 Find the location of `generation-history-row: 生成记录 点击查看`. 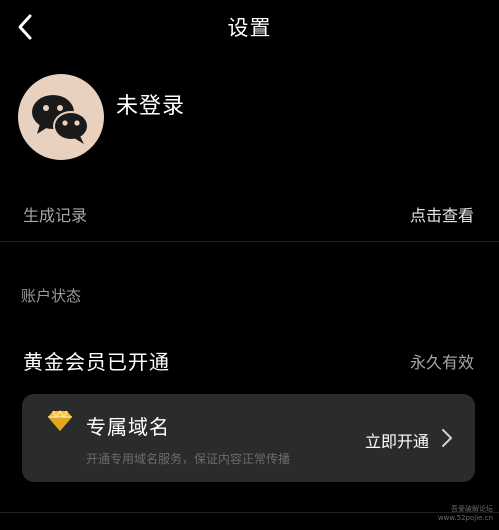

generation-history-row: 生成记录 点击查看 is located at coordinates (249, 213).